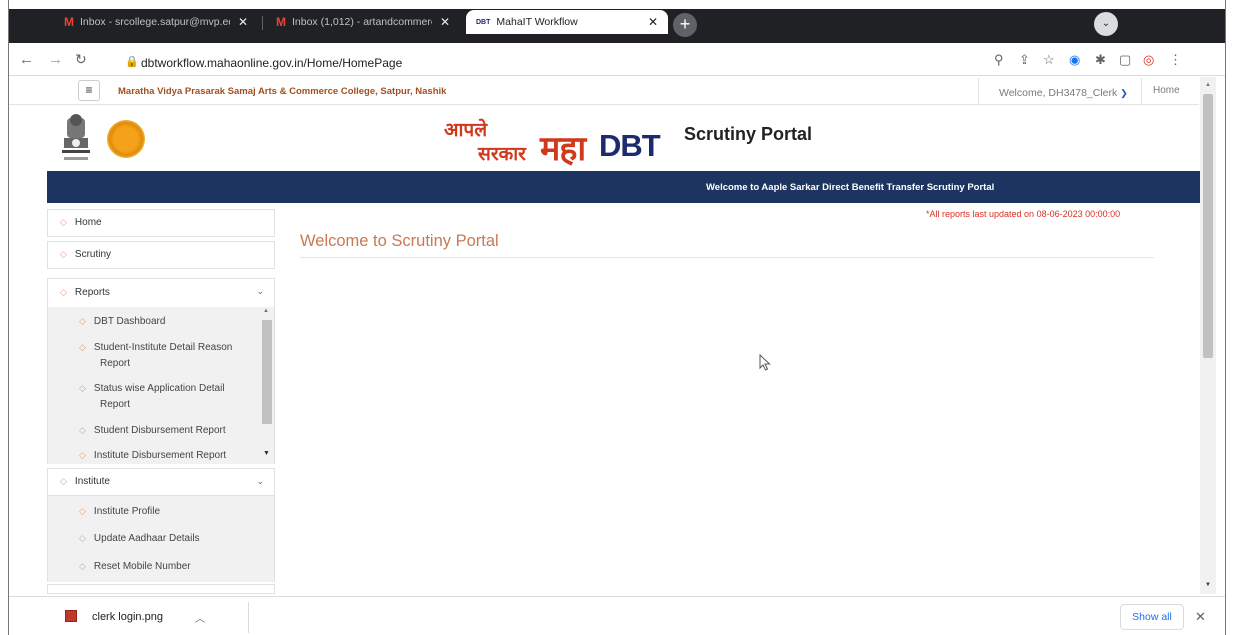  Describe the element at coordinates (1148, 60) in the screenshot. I see `profile-avatar-icon: ◎` at that location.